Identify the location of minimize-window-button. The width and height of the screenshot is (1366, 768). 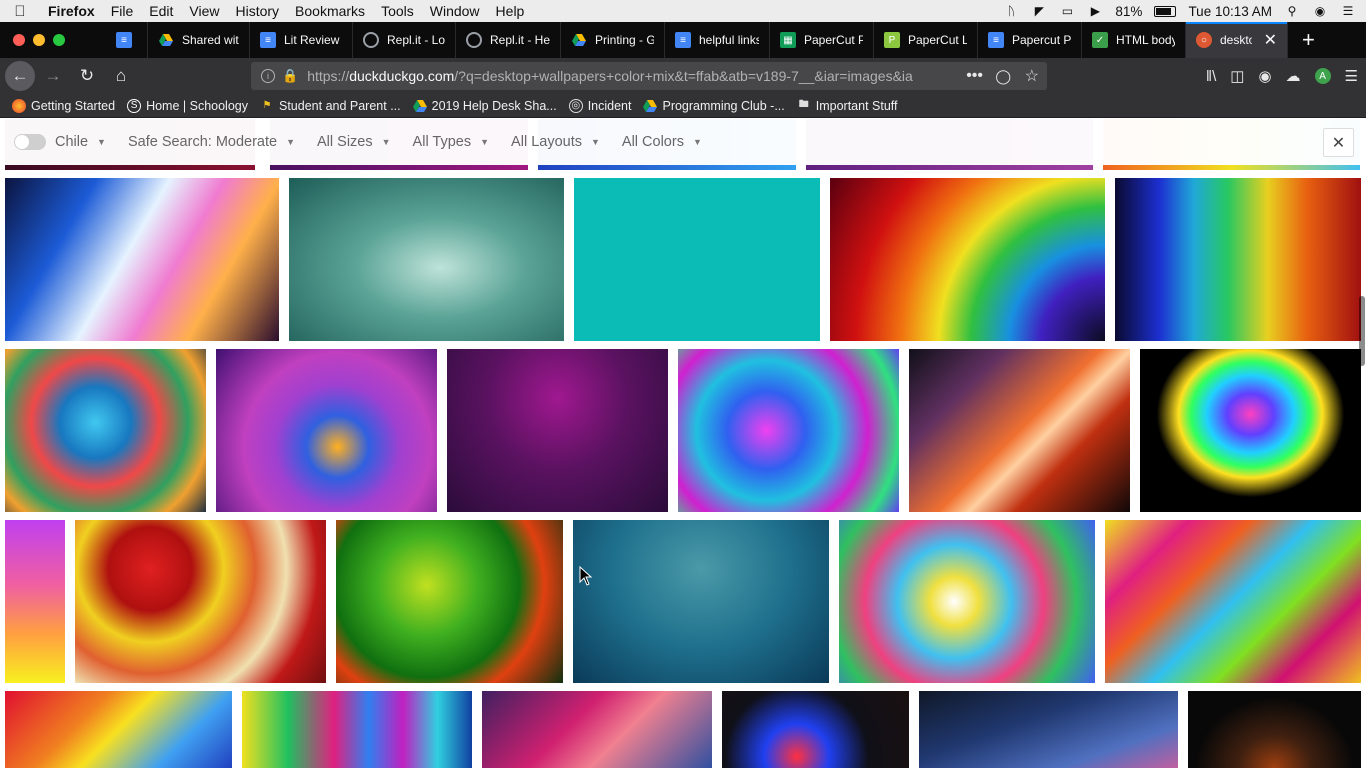
(39, 40).